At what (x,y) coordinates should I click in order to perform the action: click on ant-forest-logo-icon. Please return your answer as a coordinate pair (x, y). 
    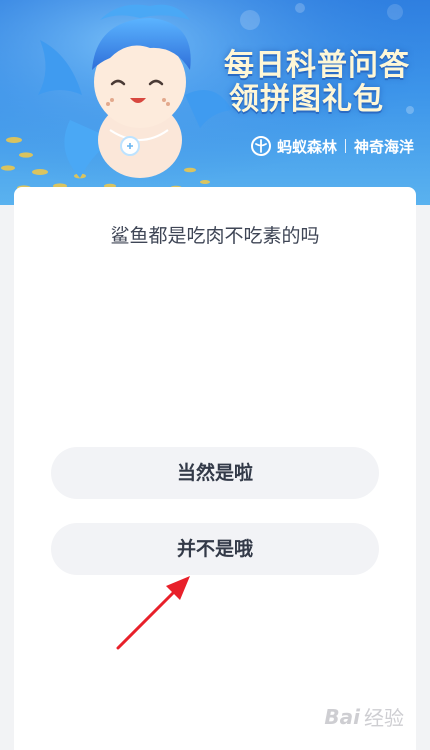
    Looking at the image, I should click on (261, 146).